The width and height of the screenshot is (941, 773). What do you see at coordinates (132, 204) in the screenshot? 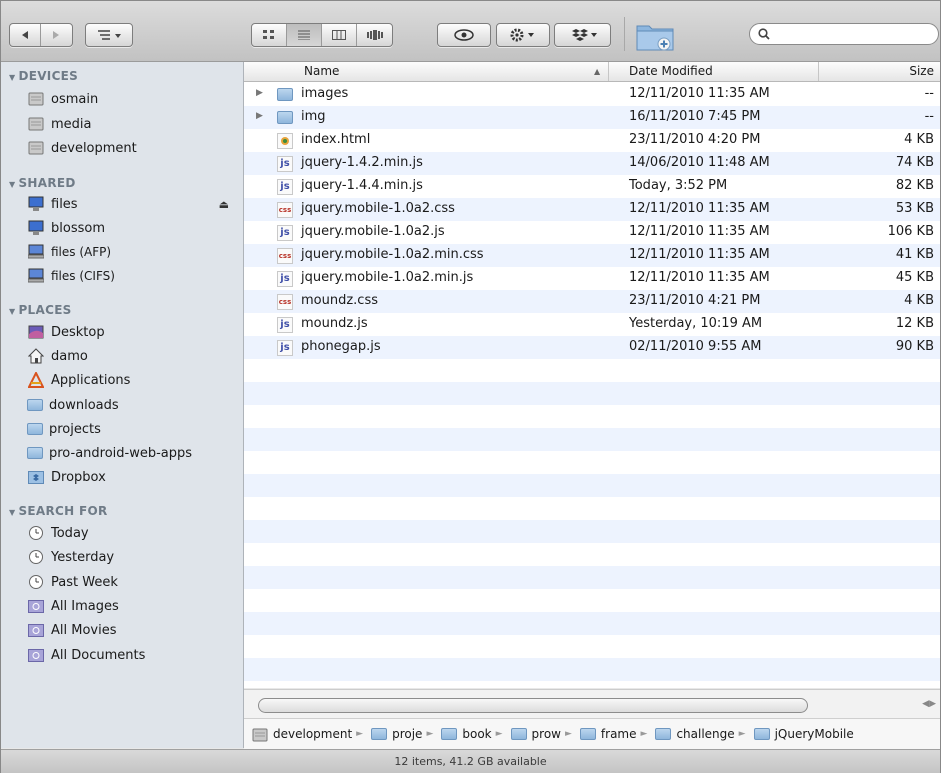
I see `sidebar-item-files: files ⏏` at bounding box center [132, 204].